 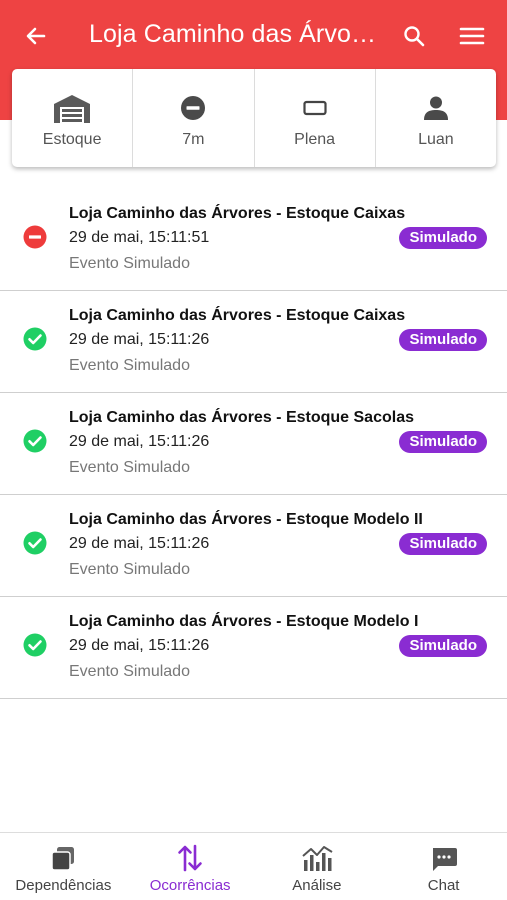 I want to click on nav-analise-label: Análise, so click(x=317, y=885).